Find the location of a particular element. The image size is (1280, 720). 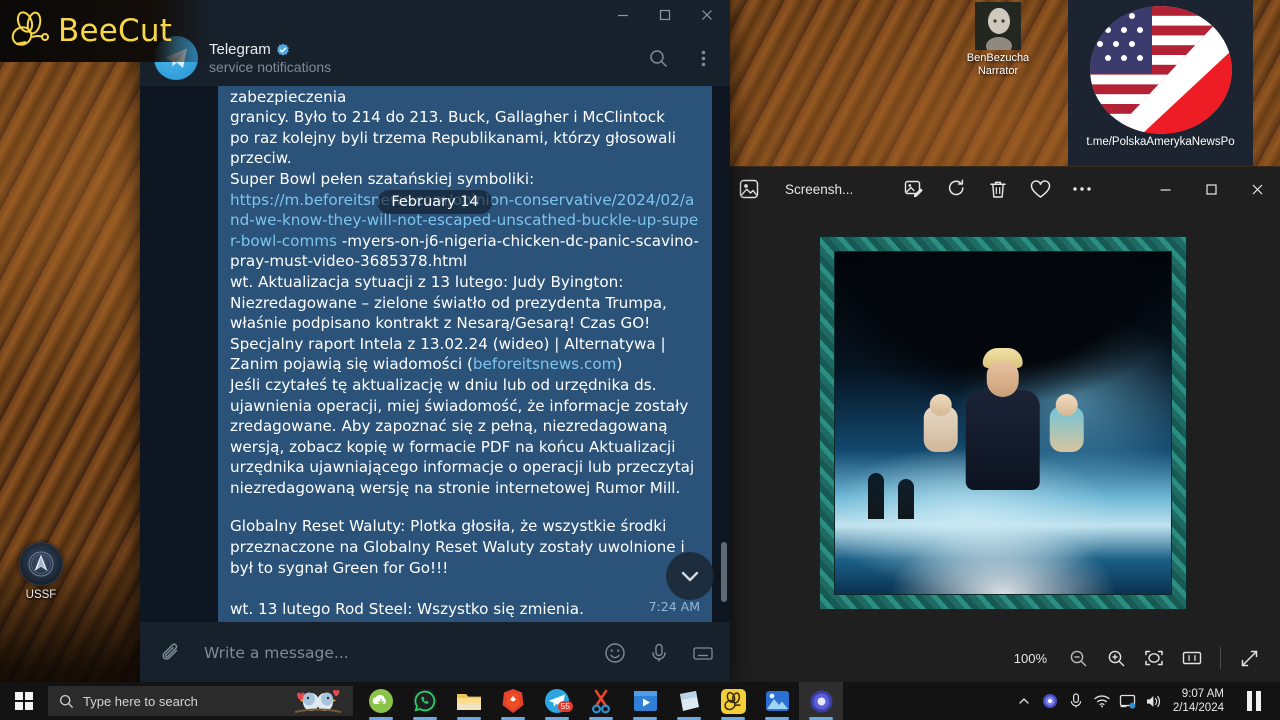

figure-head is located at coordinates (1002, 378).